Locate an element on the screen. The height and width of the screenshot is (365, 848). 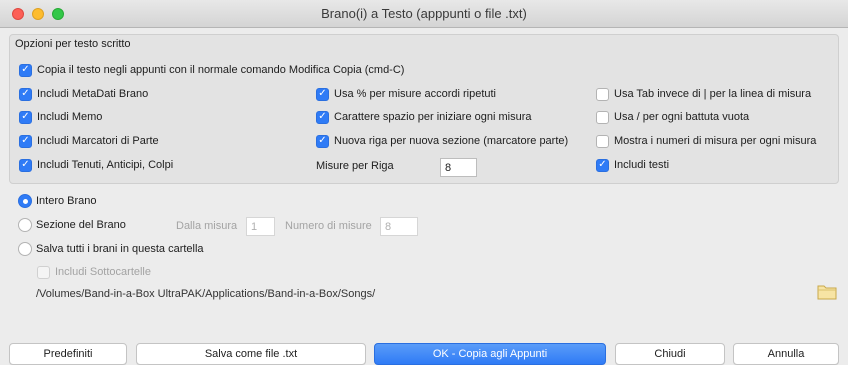
include-memo-label: Includi Memo is located at coordinates (70, 117).